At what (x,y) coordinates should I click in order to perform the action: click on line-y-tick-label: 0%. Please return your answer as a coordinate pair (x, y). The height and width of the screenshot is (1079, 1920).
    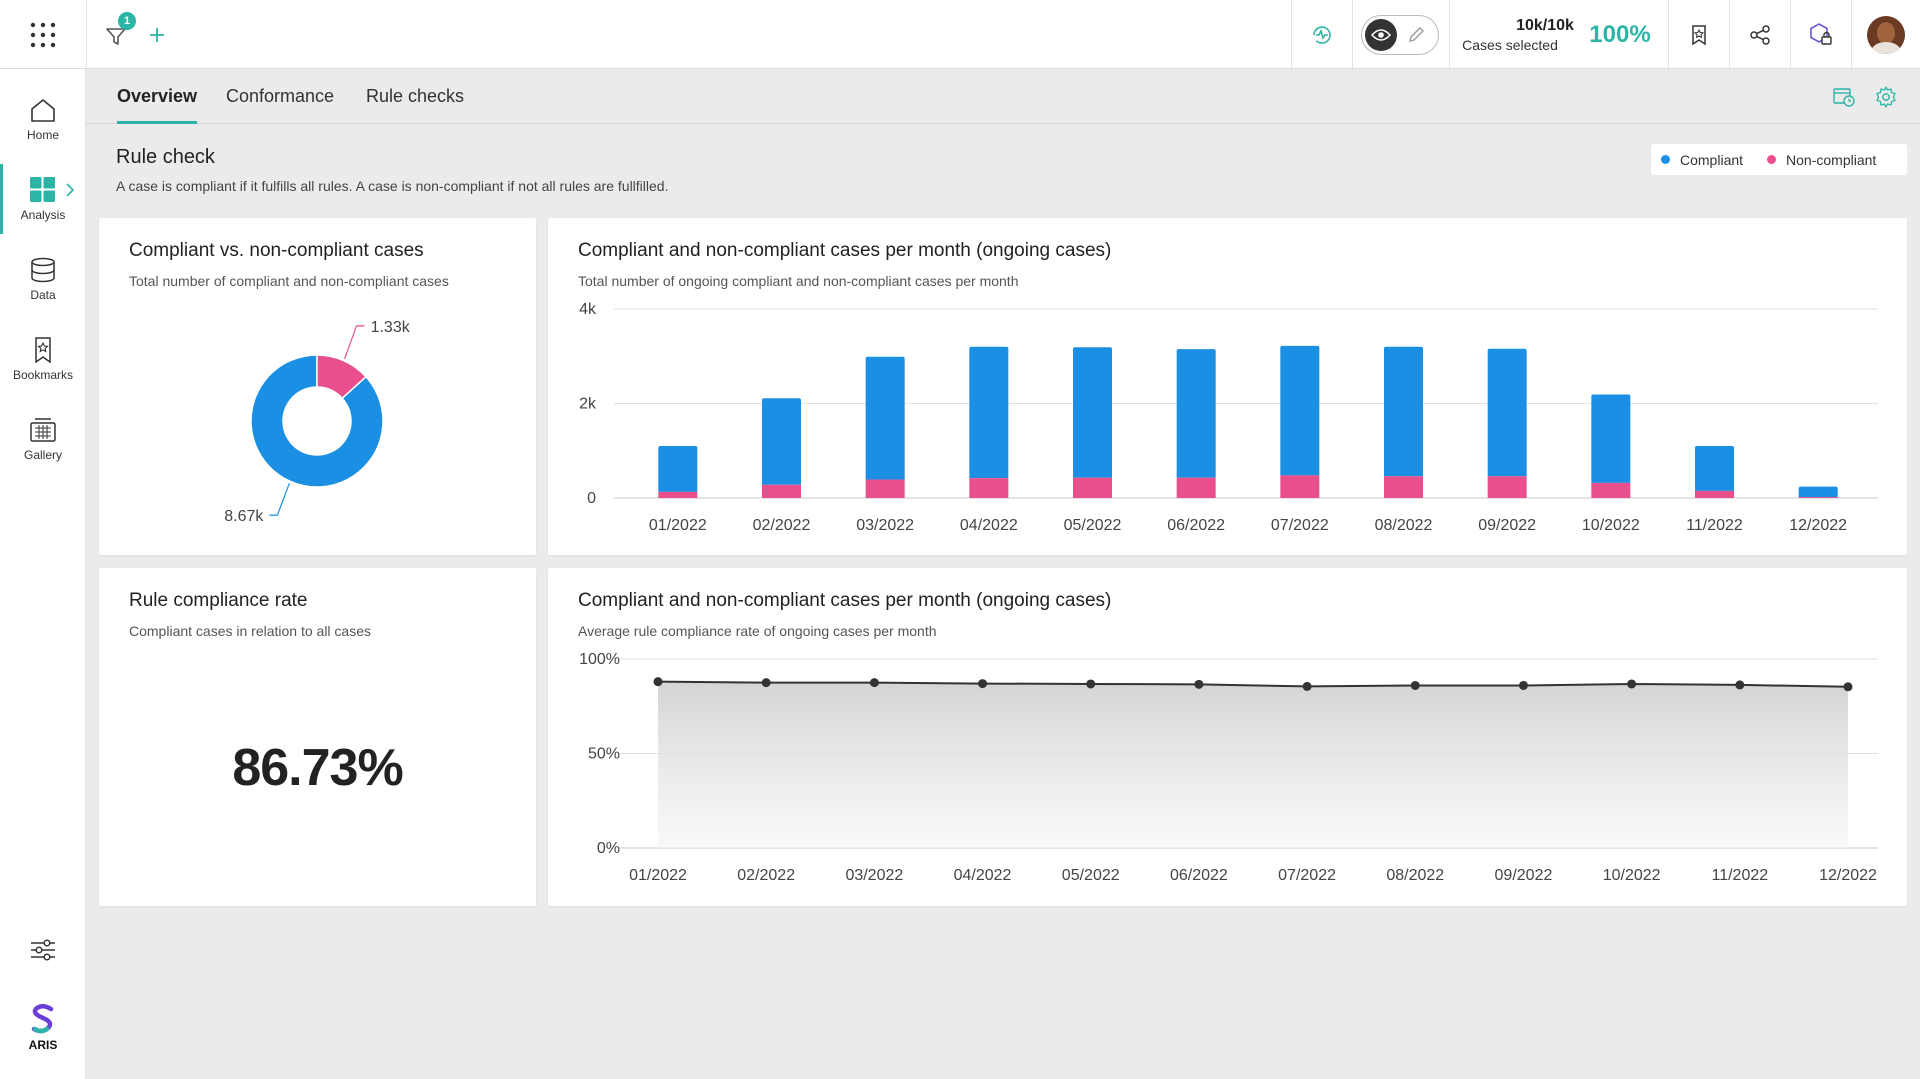
    Looking at the image, I should click on (608, 848).